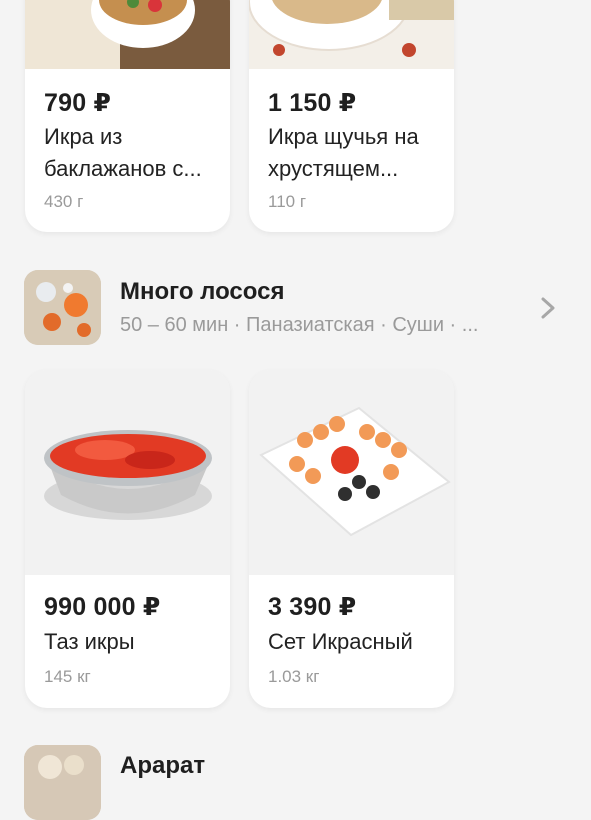 The height and width of the screenshot is (820, 591). I want to click on restaurant-row-next: Арарат, so click(295, 780).